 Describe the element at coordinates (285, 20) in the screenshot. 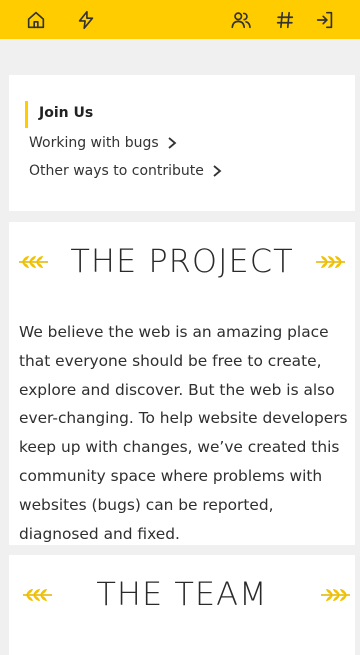

I see `hashtag-icon` at that location.